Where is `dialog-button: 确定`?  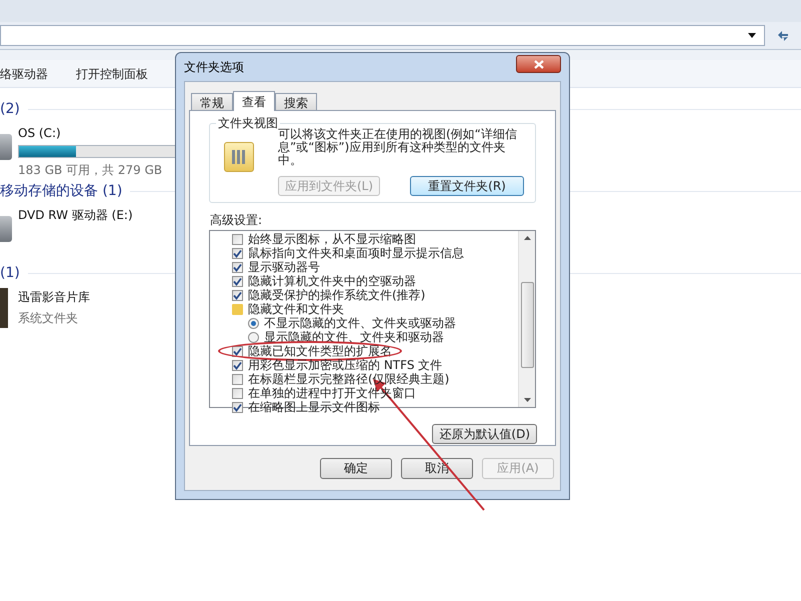
dialog-button: 确定 is located at coordinates (356, 468).